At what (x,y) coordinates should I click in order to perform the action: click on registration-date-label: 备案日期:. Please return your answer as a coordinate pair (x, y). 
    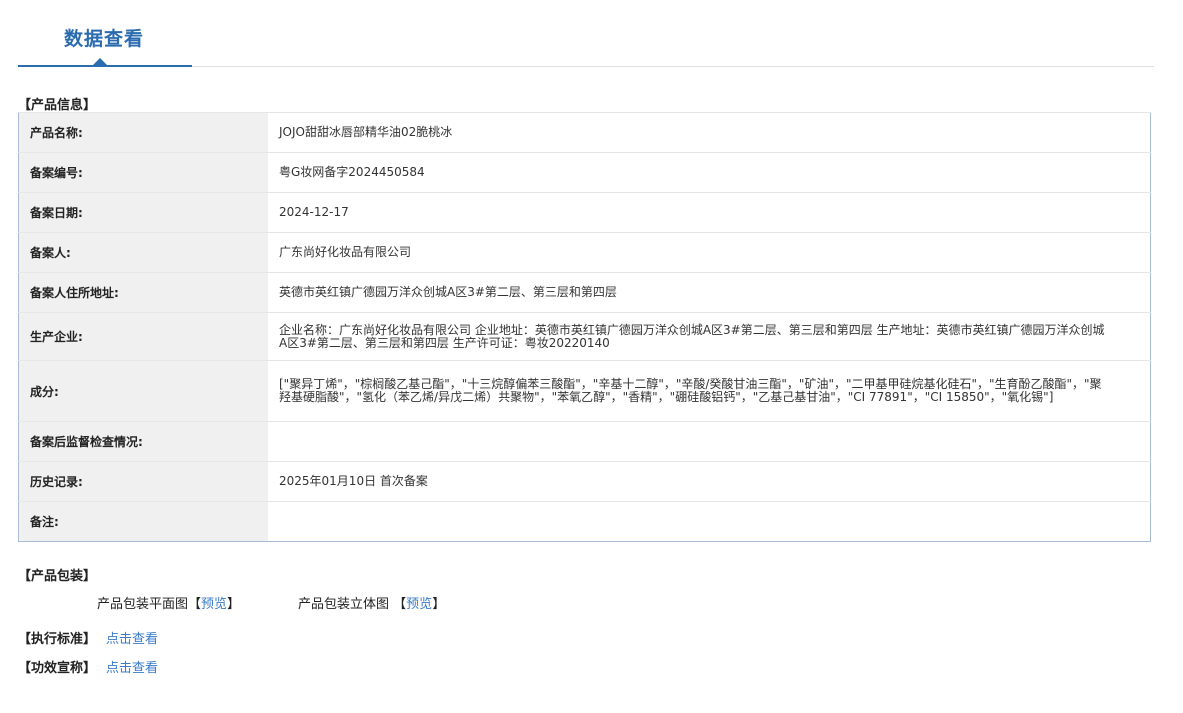
    Looking at the image, I should click on (143, 212).